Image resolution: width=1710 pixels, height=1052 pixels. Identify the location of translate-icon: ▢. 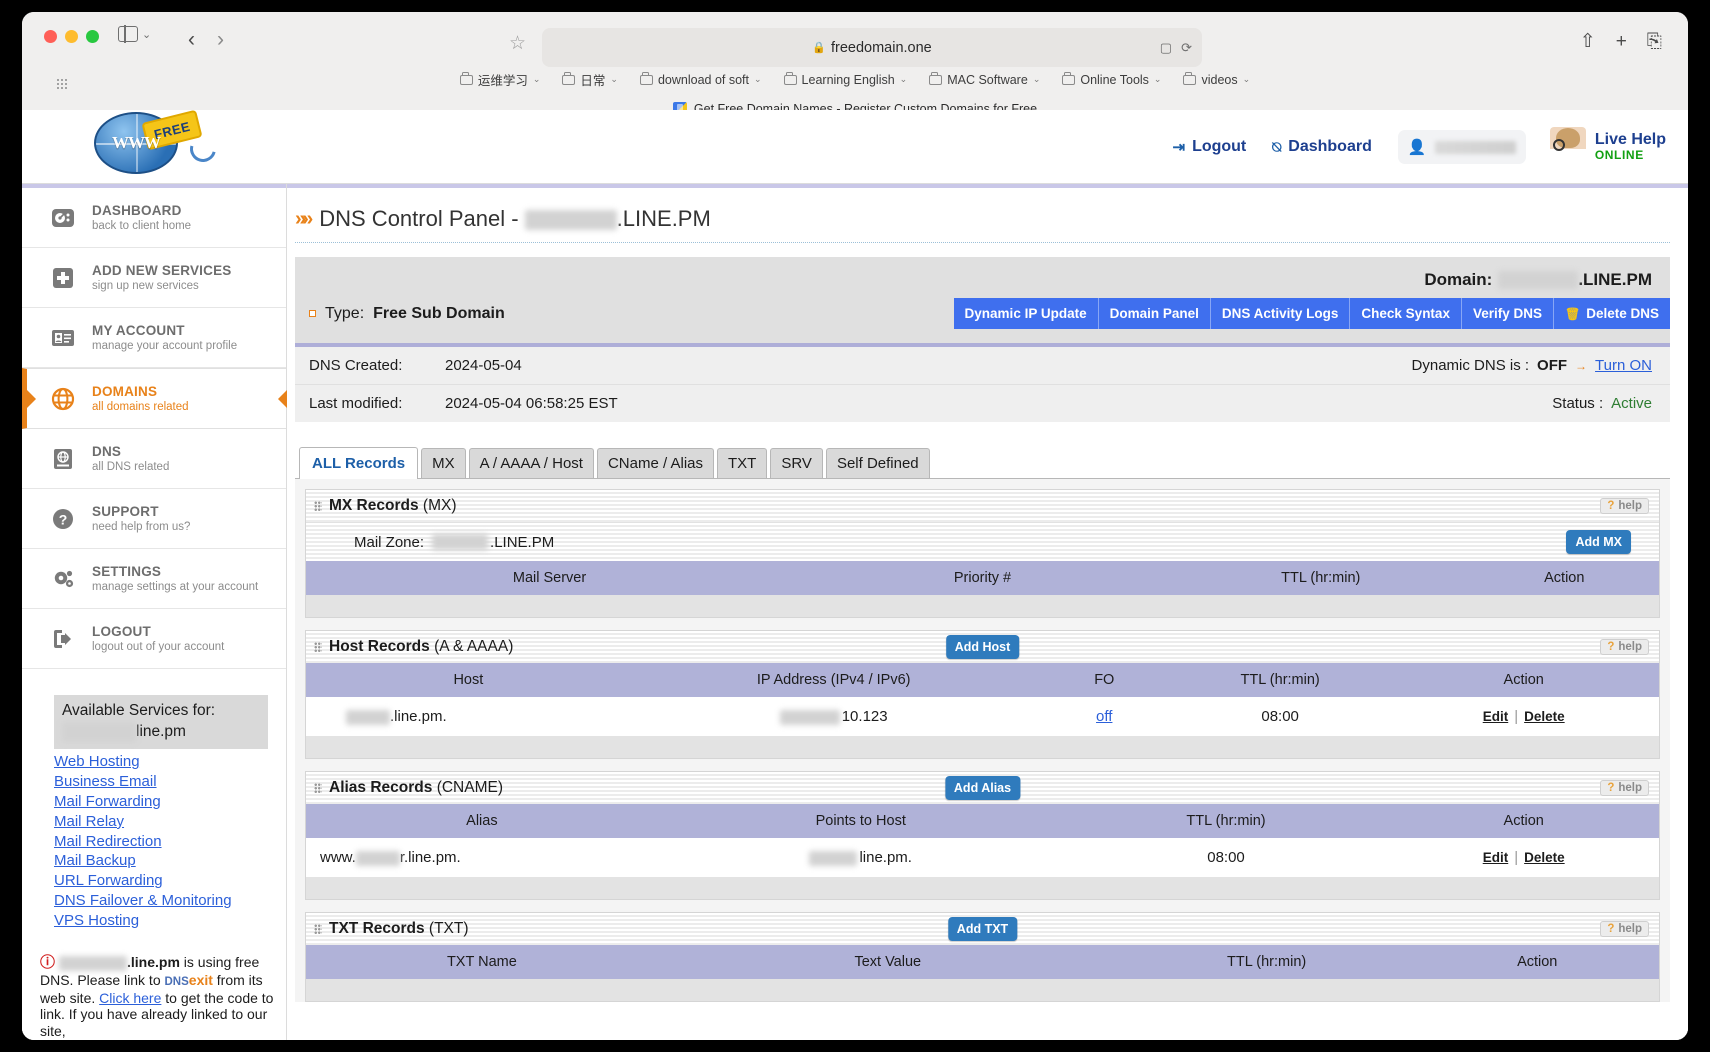
(1166, 48).